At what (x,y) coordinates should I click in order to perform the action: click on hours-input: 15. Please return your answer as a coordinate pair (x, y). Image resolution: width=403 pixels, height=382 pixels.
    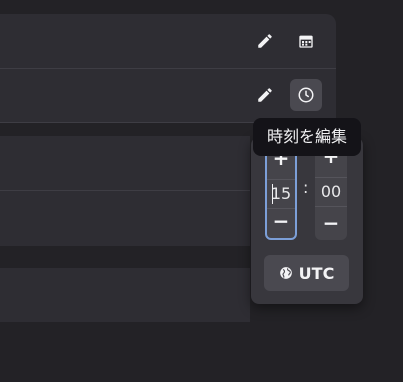
    Looking at the image, I should click on (281, 194).